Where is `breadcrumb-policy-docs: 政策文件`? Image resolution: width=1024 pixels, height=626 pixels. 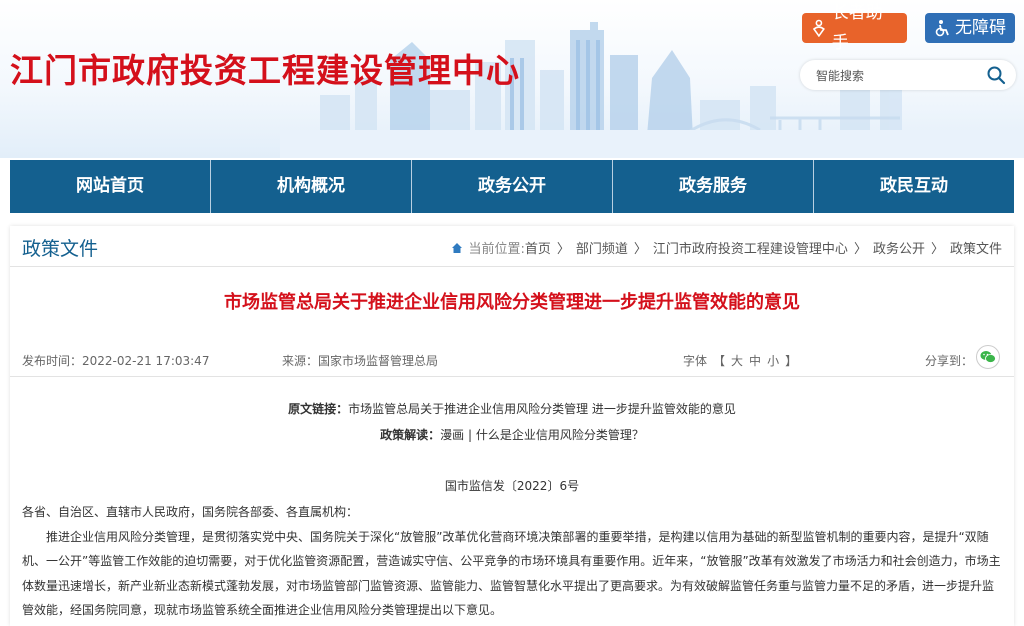
breadcrumb-policy-docs: 政策文件 is located at coordinates (976, 247).